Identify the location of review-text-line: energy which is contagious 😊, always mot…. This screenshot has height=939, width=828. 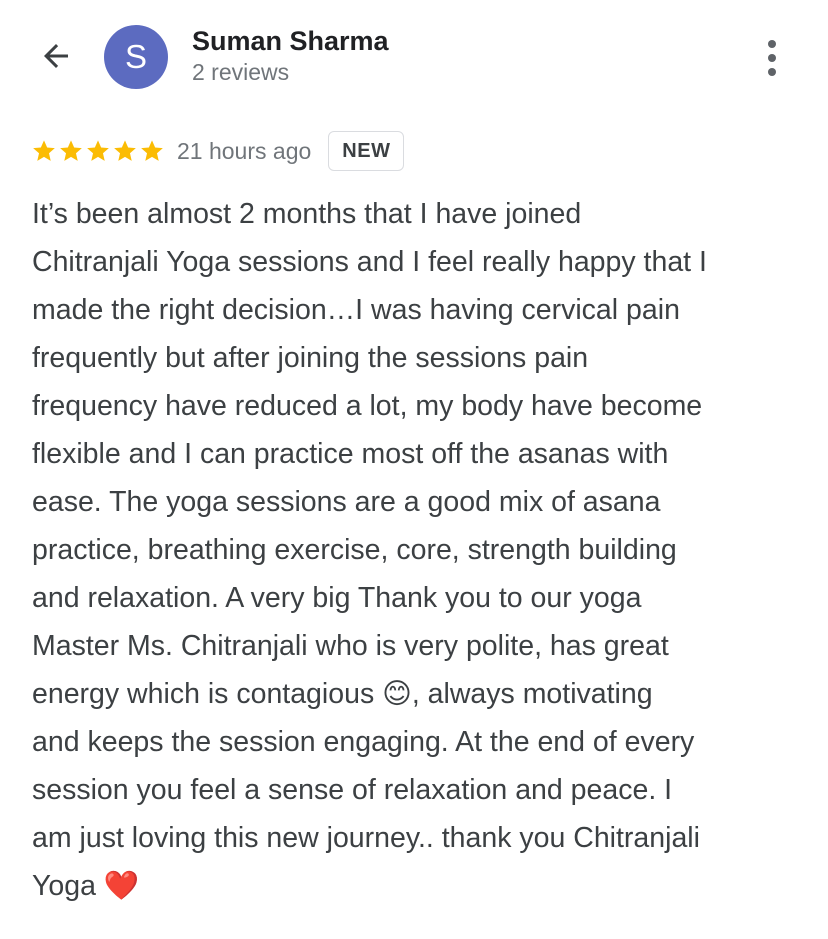
(342, 694).